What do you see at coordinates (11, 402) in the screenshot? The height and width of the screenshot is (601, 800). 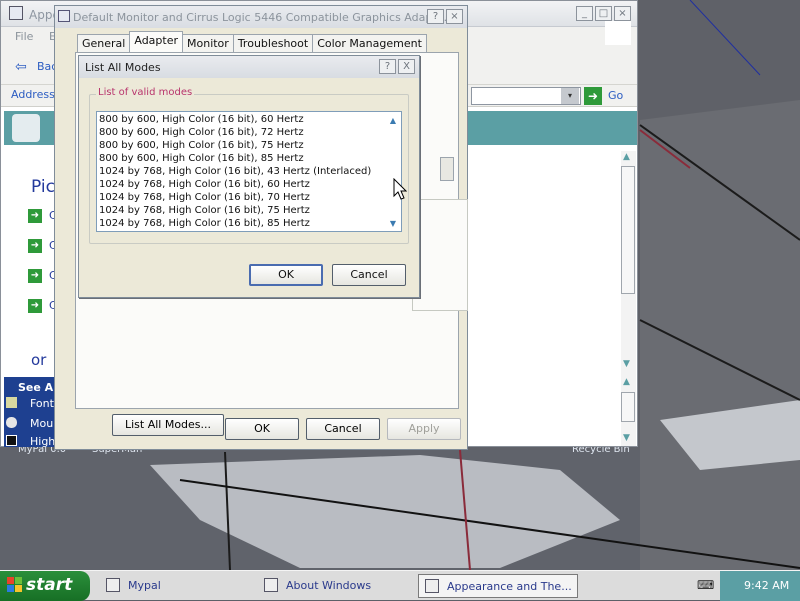 I see `fonts-icon` at bounding box center [11, 402].